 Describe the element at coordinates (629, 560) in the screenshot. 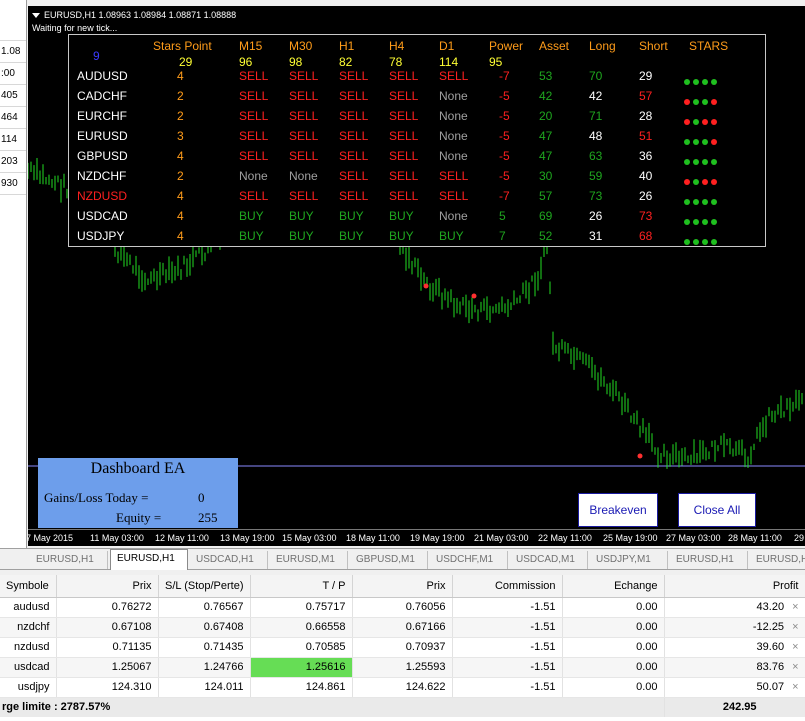

I see `tab-chart: USDJPY,M1` at that location.